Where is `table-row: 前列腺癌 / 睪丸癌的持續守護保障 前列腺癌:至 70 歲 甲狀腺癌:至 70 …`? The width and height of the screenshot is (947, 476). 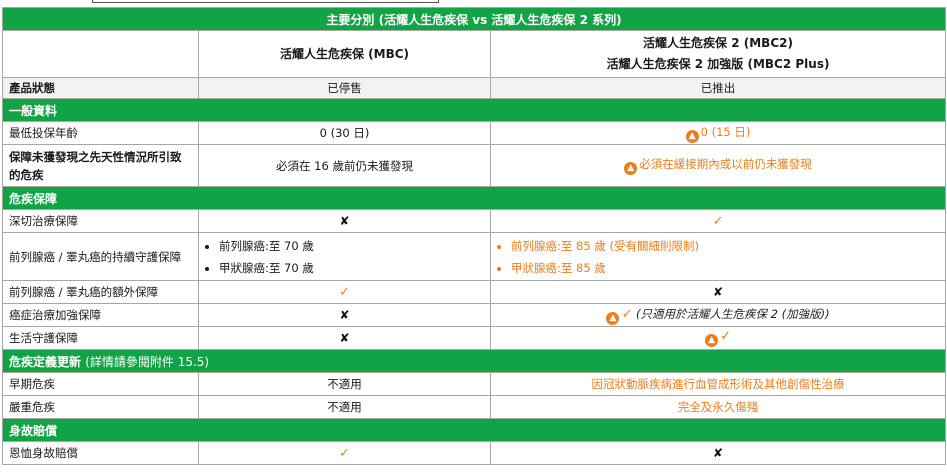 table-row: 前列腺癌 / 睪丸癌的持續守護保障 前列腺癌:至 70 歲 甲狀腺癌:至 70 … is located at coordinates (474, 256).